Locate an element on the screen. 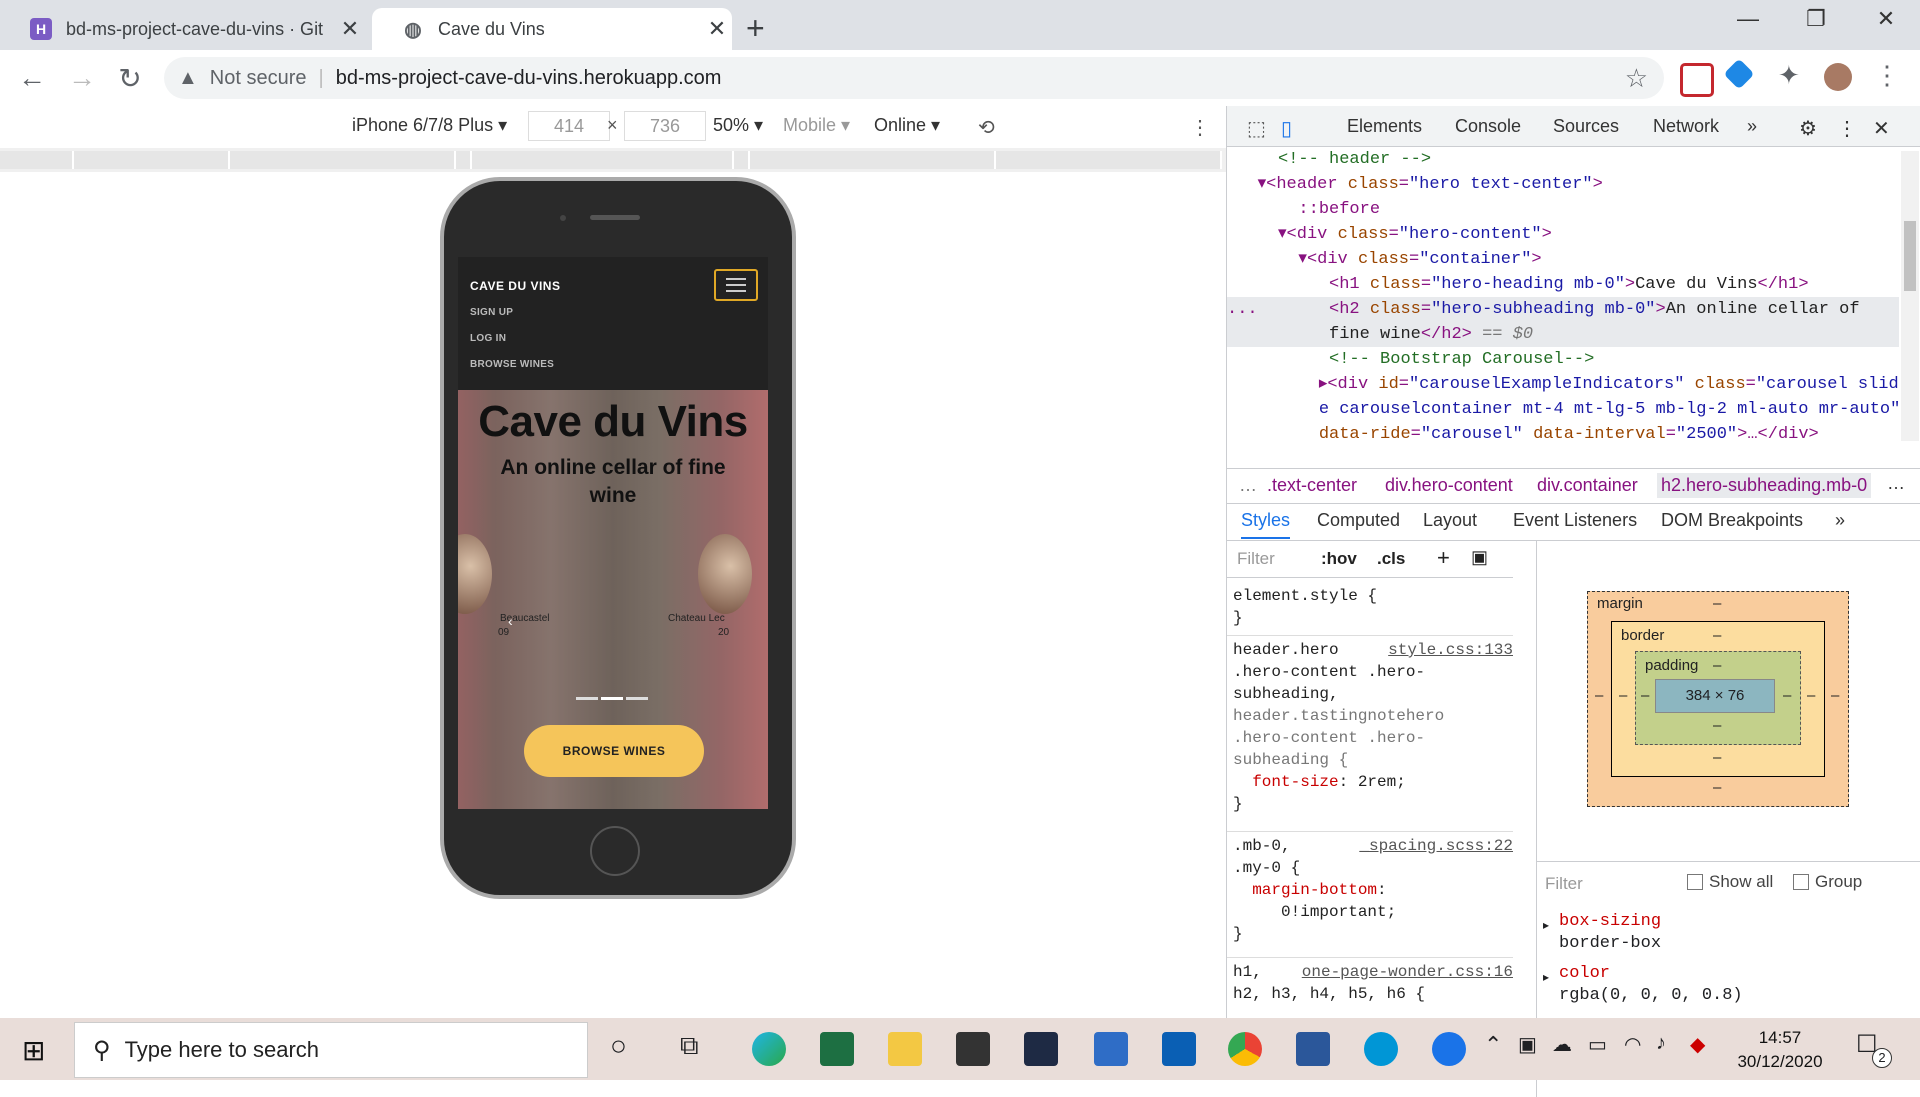 The height and width of the screenshot is (1097, 1920). carousel-prev-icon: ‹ is located at coordinates (510, 621).